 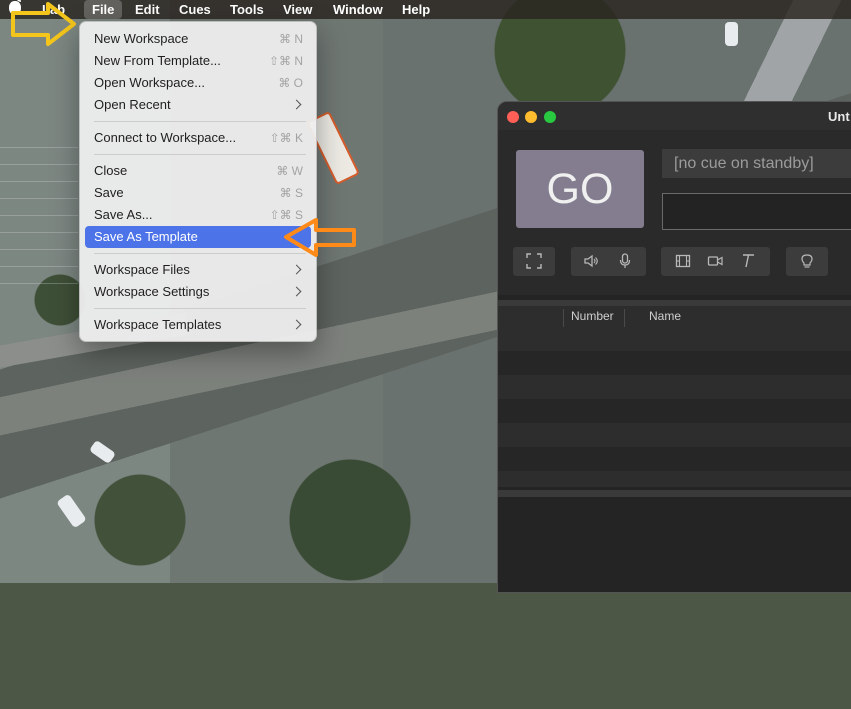 What do you see at coordinates (674, 116) in the screenshot?
I see `window-titlebar: Unt` at bounding box center [674, 116].